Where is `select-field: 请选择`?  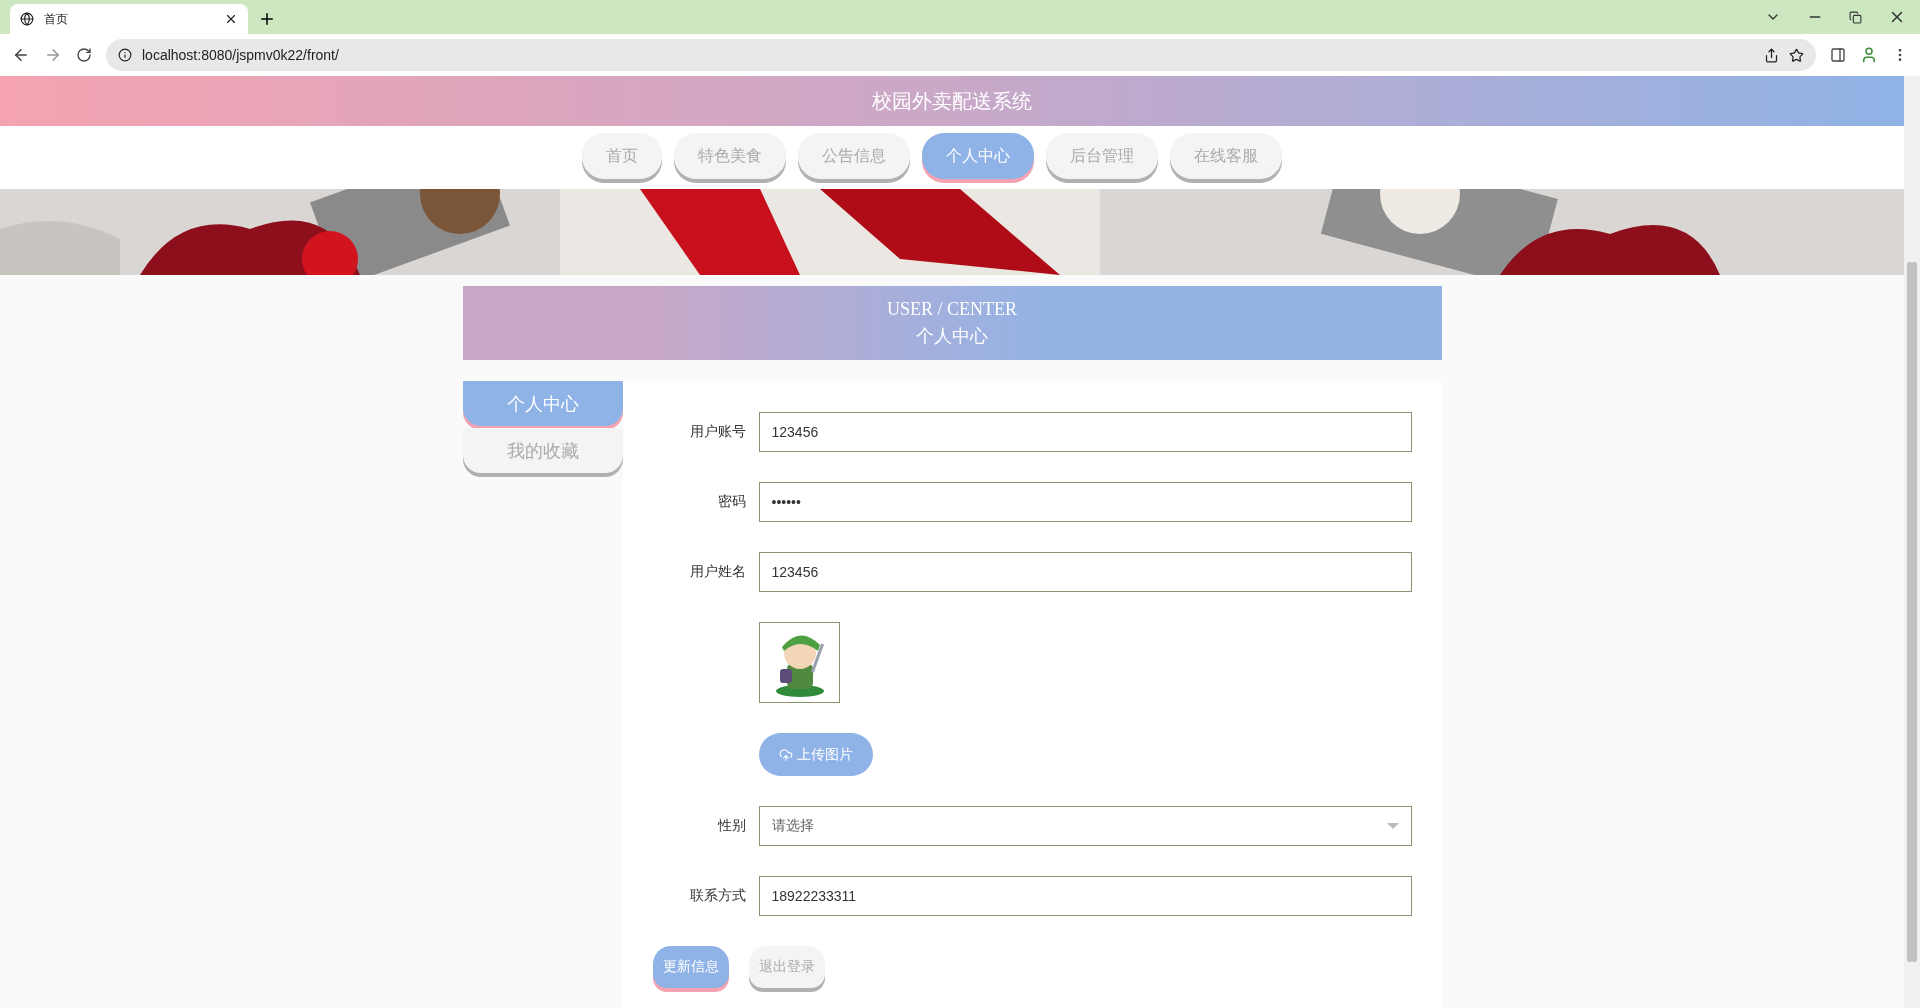
select-field: 请选择 is located at coordinates (1085, 826).